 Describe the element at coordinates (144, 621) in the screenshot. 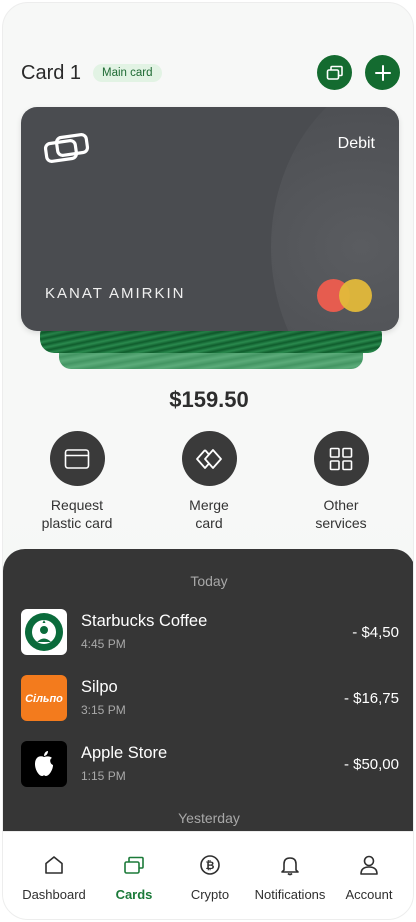

I see `transaction-name: Starbucks Coffee` at that location.